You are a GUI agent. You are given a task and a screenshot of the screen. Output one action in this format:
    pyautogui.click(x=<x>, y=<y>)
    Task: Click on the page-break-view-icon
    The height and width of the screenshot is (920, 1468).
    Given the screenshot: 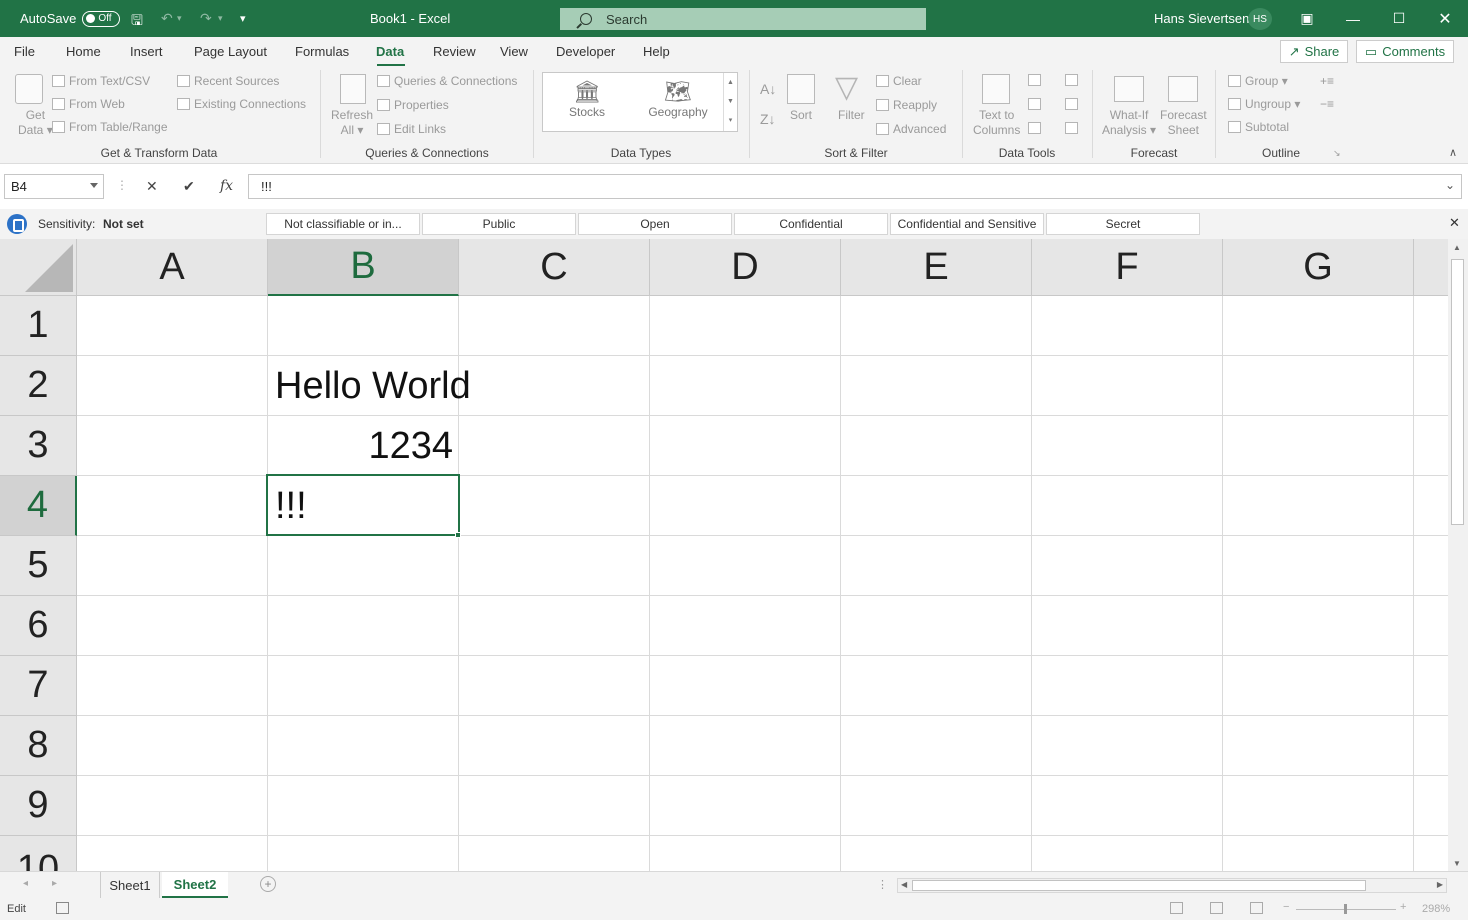 What is the action you would take?
    pyautogui.click(x=1256, y=908)
    